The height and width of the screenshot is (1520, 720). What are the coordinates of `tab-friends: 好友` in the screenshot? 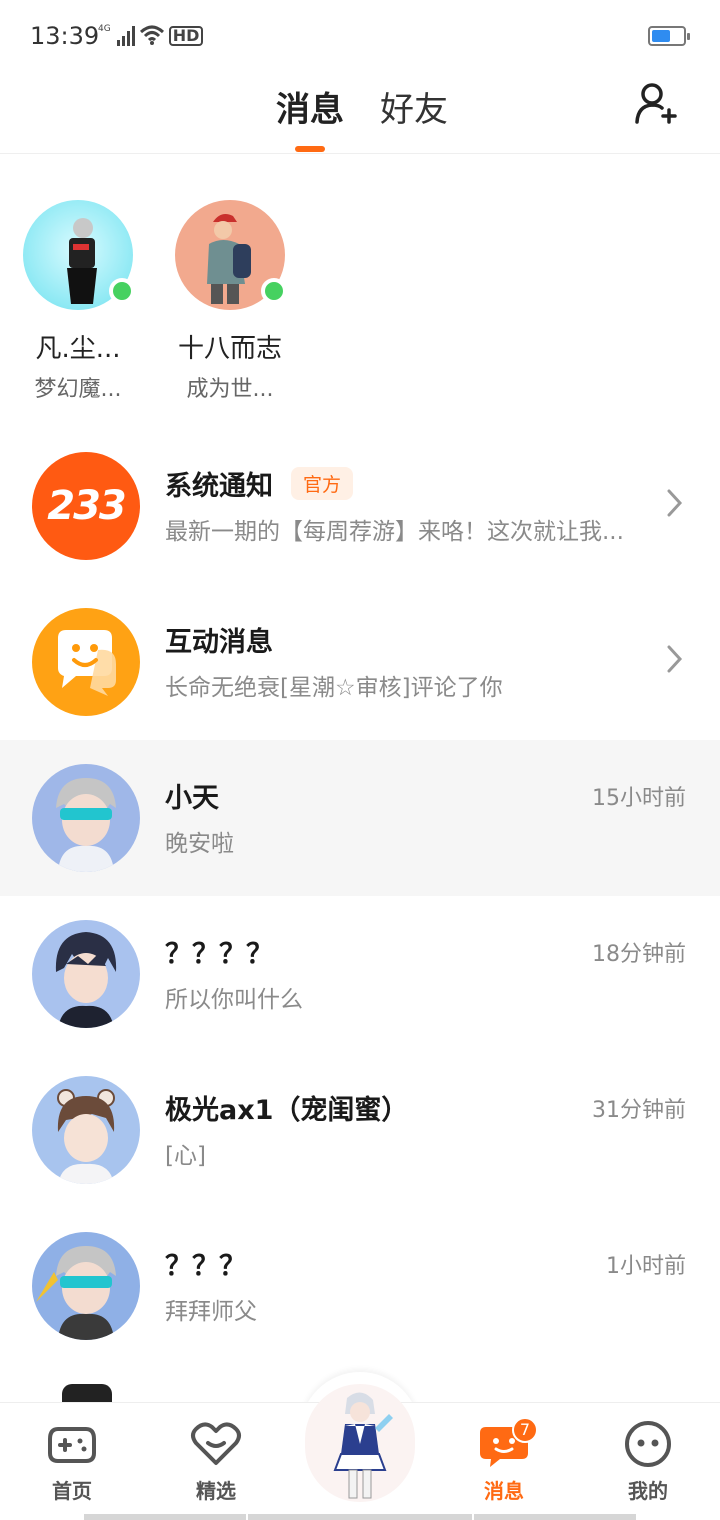 It's located at (414, 106).